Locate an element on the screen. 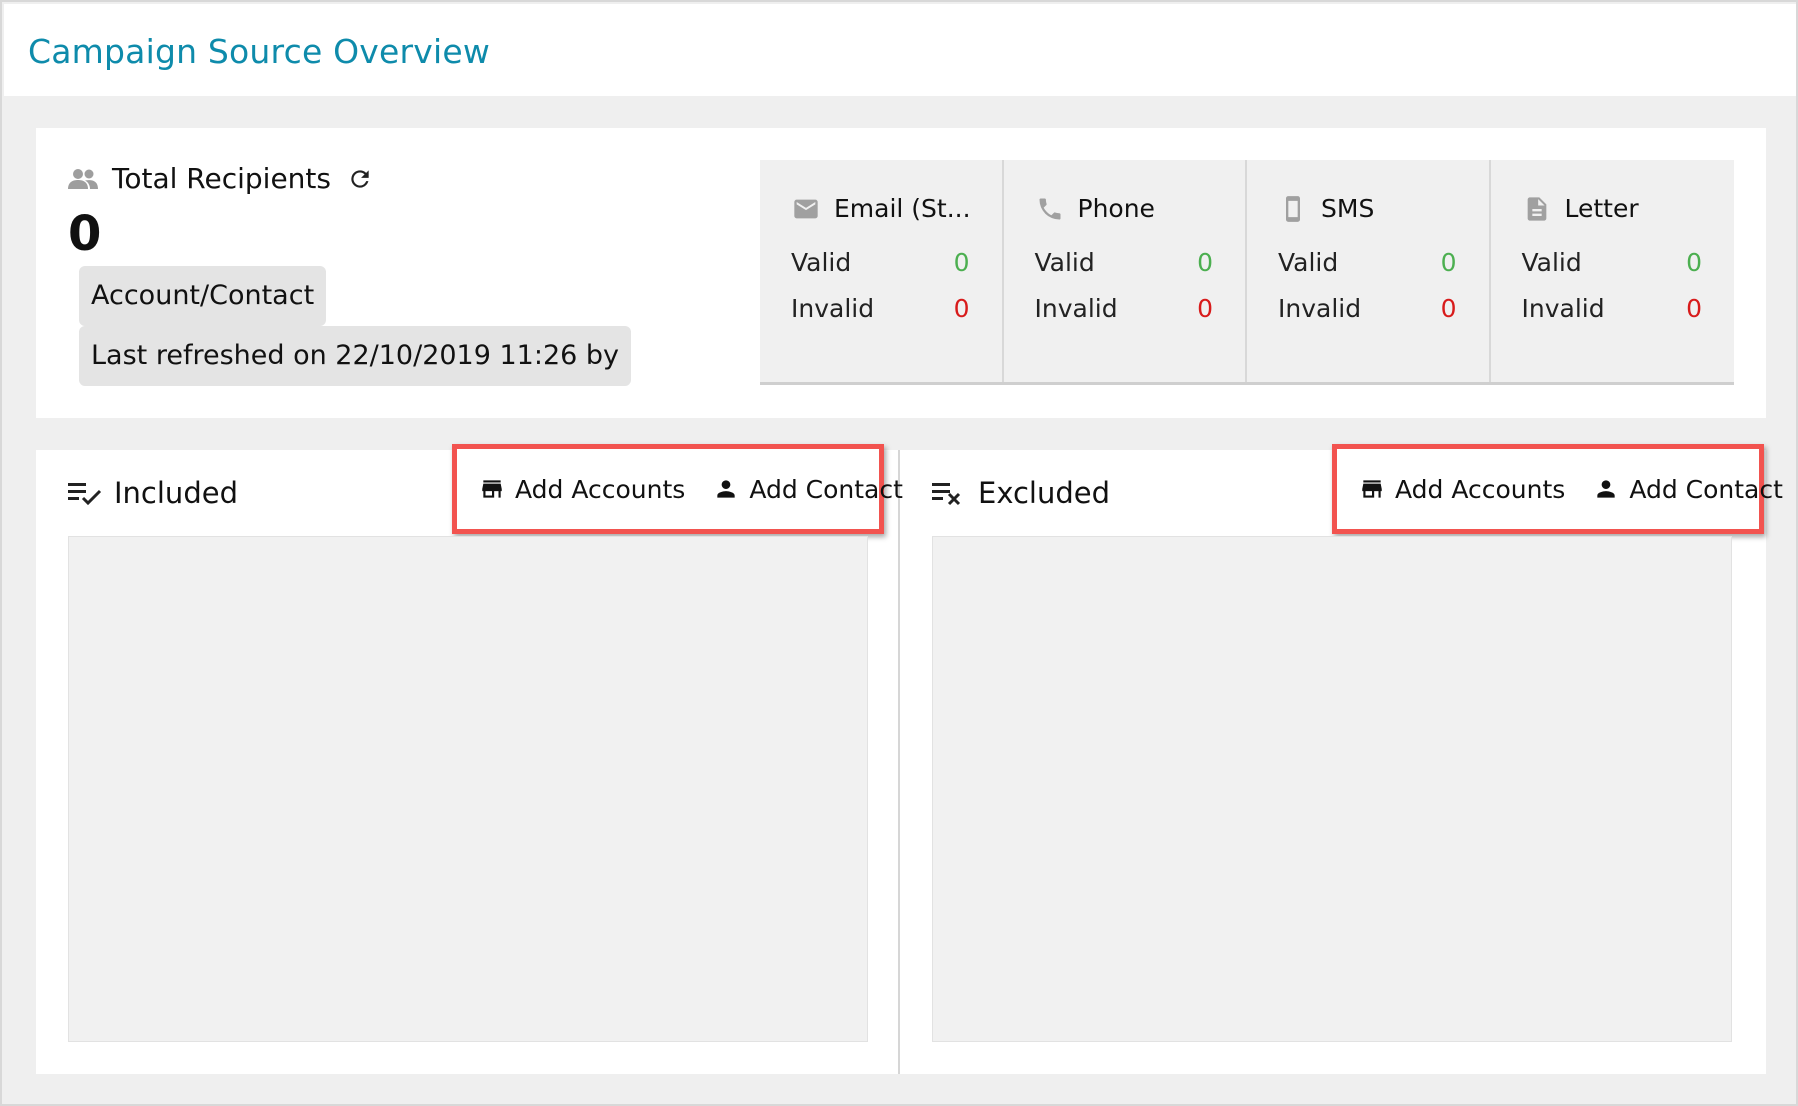 The width and height of the screenshot is (1798, 1106). included-actions: Add Accounts Add Contact is located at coordinates (677, 489).